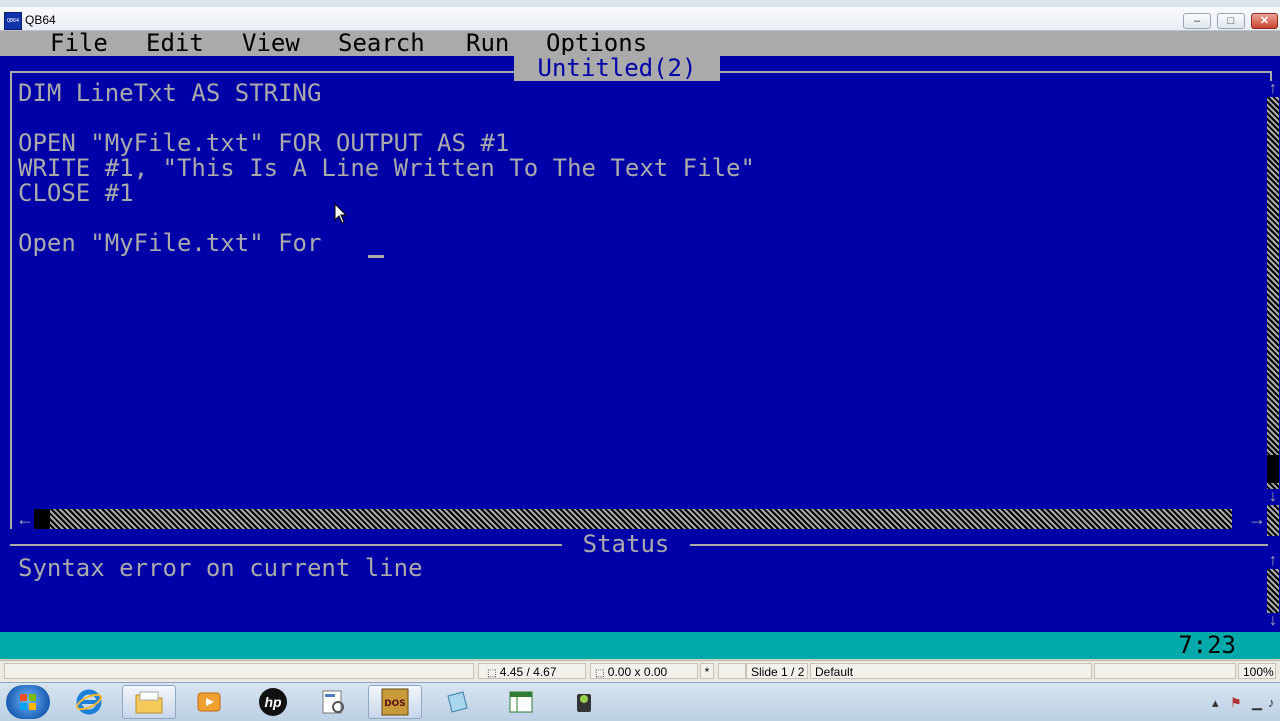 This screenshot has width=1280, height=721. I want to click on windows-taskbar: hp DOS ▴ ⚑ ▁ ♪, so click(640, 701).